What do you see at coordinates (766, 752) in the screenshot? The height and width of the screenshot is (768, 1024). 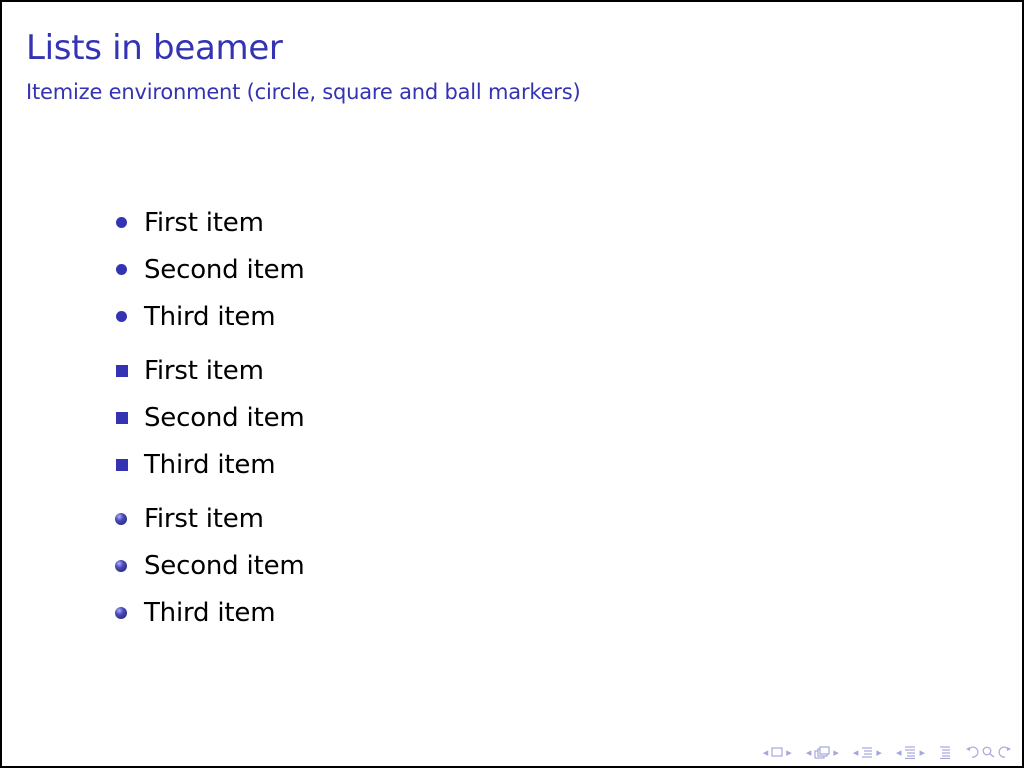 I see `previous-frame-arrow-icon: ◂` at bounding box center [766, 752].